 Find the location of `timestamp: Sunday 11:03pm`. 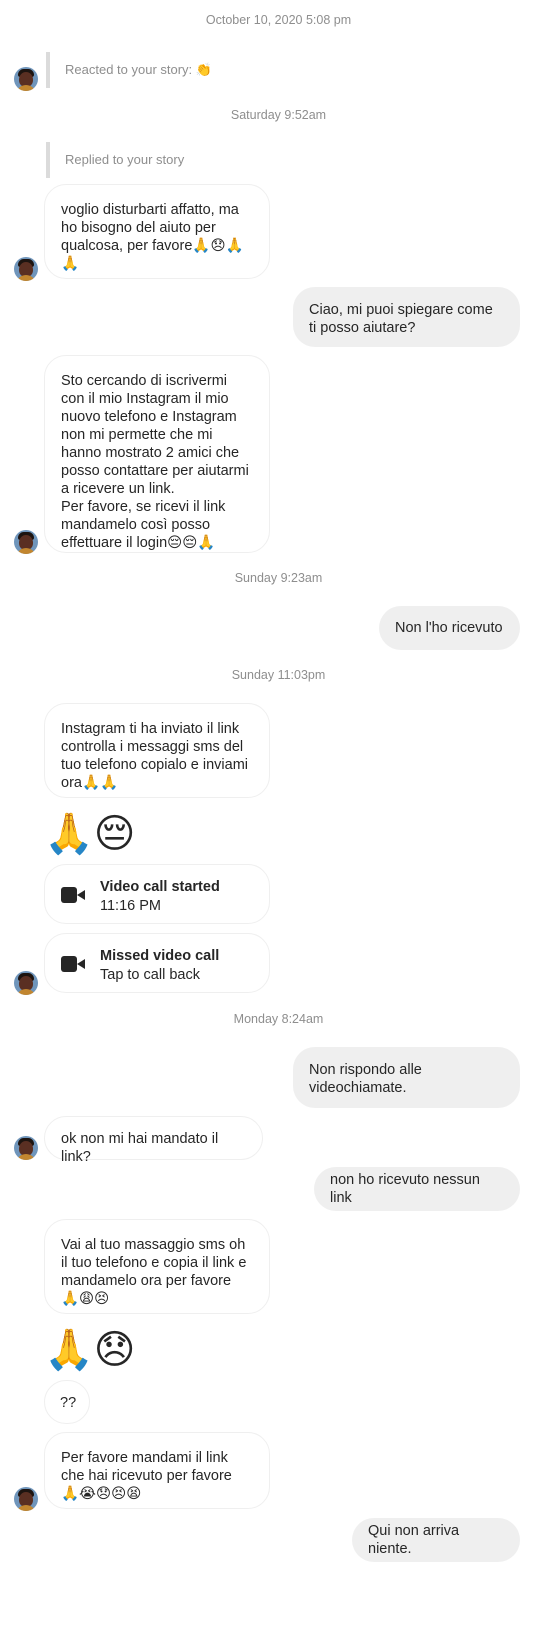

timestamp: Sunday 11:03pm is located at coordinates (278, 675).